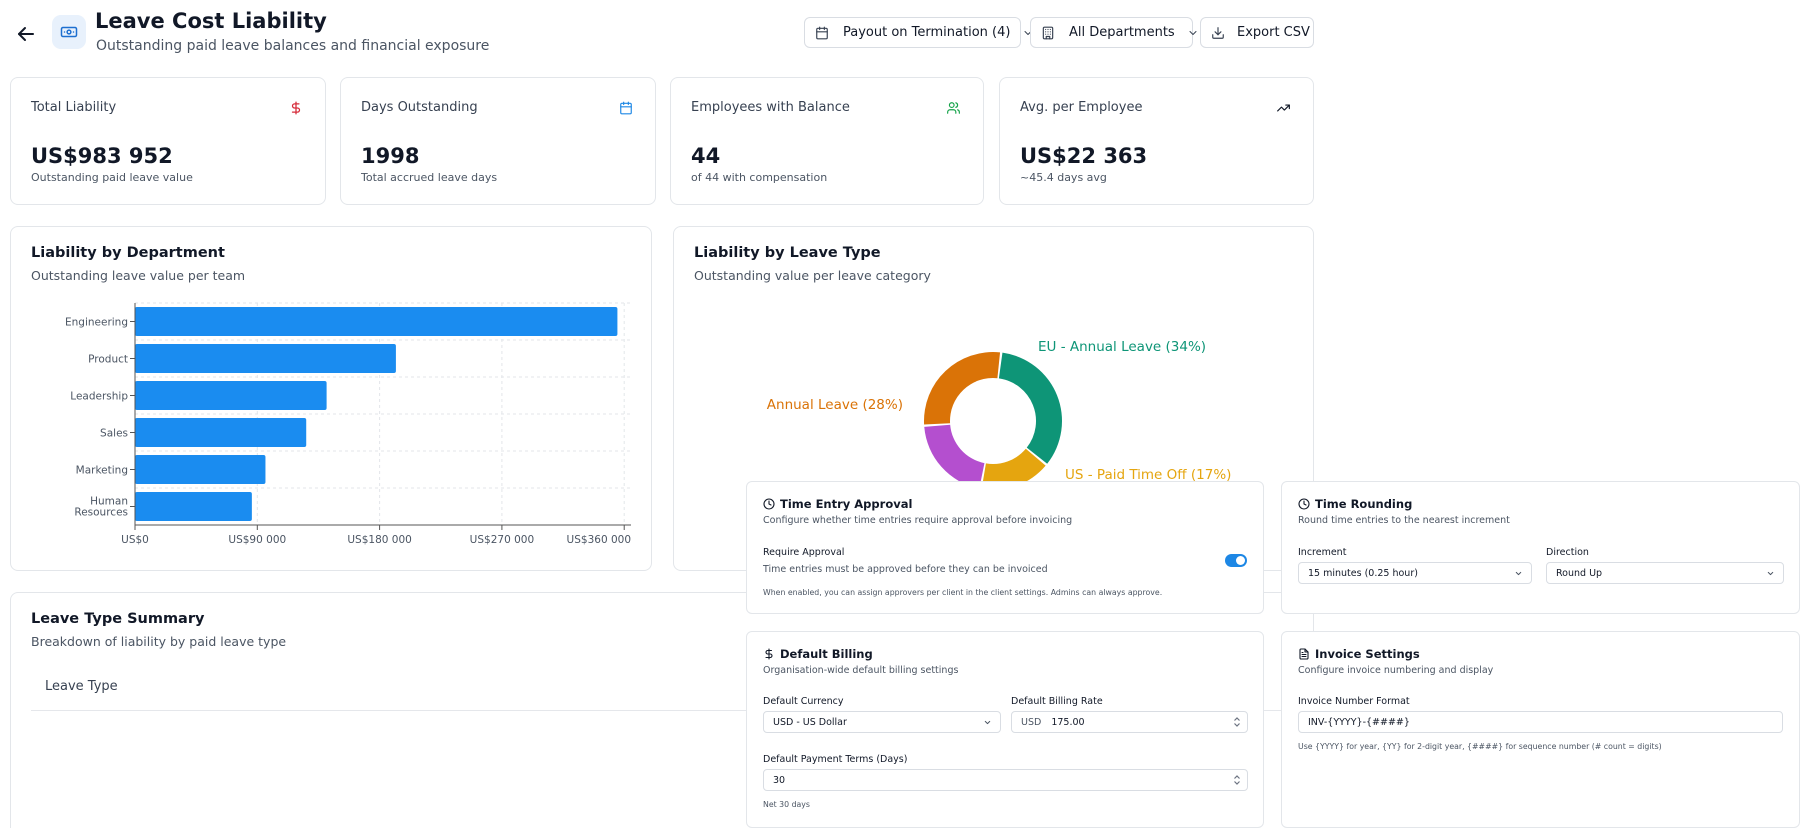 The height and width of the screenshot is (828, 1800). What do you see at coordinates (770, 107) in the screenshot?
I see `stat-label: Employees with Balance` at bounding box center [770, 107].